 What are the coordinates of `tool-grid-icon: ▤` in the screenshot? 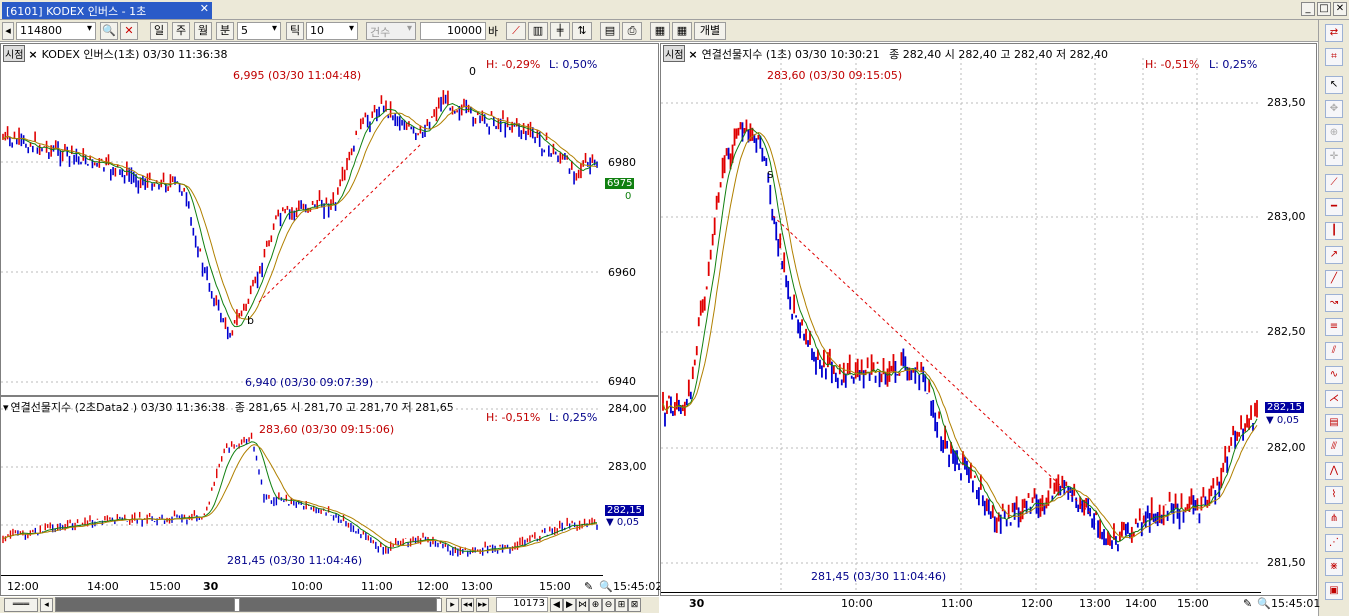 It's located at (1334, 423).